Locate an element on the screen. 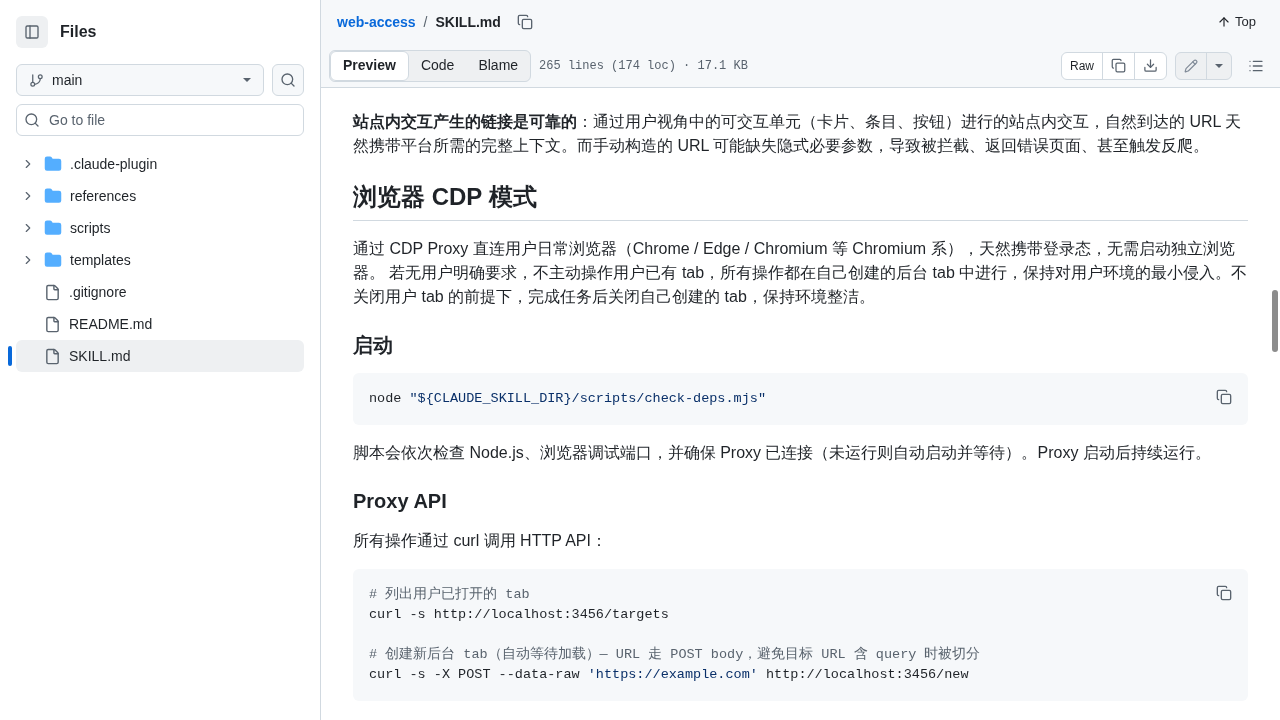  scrollbar-thumb is located at coordinates (1275, 321).